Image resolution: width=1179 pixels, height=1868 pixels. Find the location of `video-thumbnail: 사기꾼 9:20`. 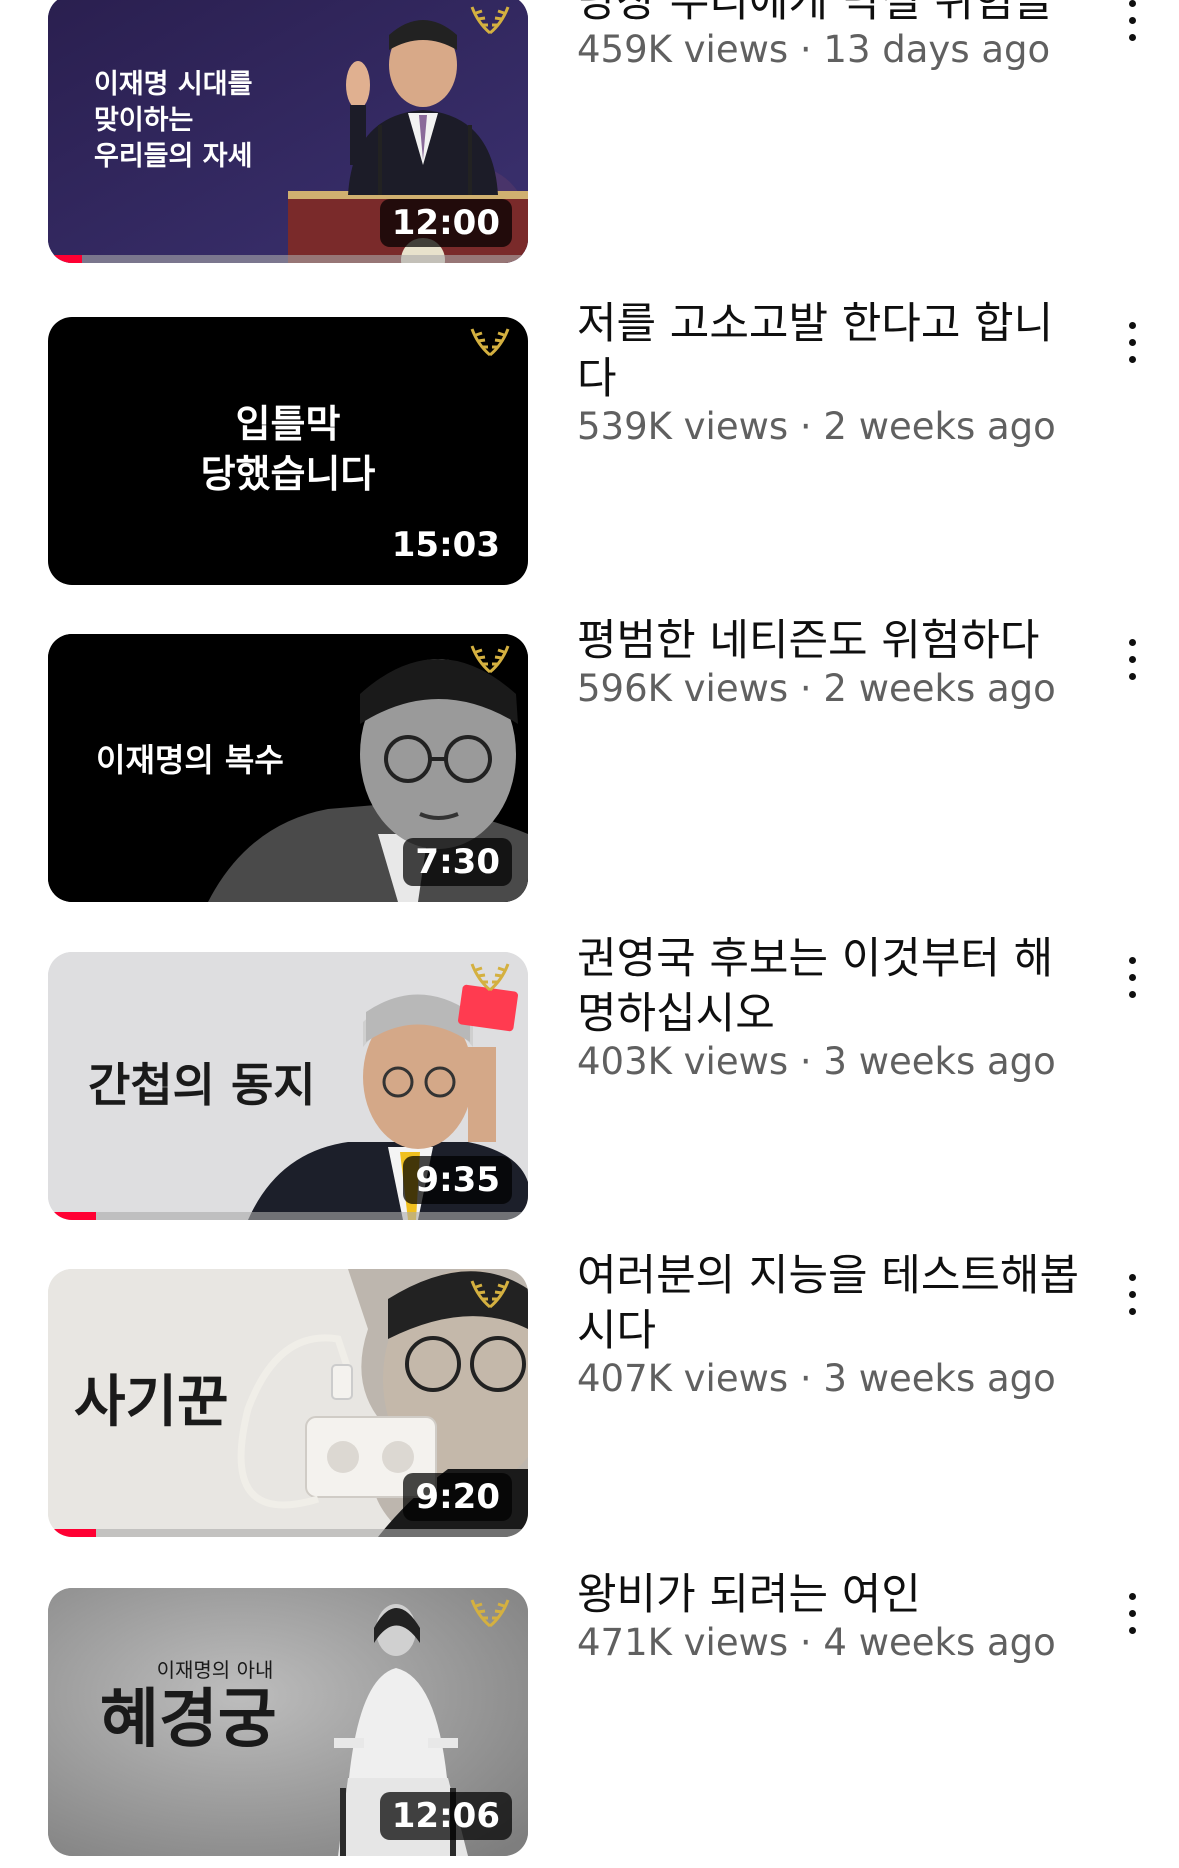

video-thumbnail: 사기꾼 9:20 is located at coordinates (288, 1403).